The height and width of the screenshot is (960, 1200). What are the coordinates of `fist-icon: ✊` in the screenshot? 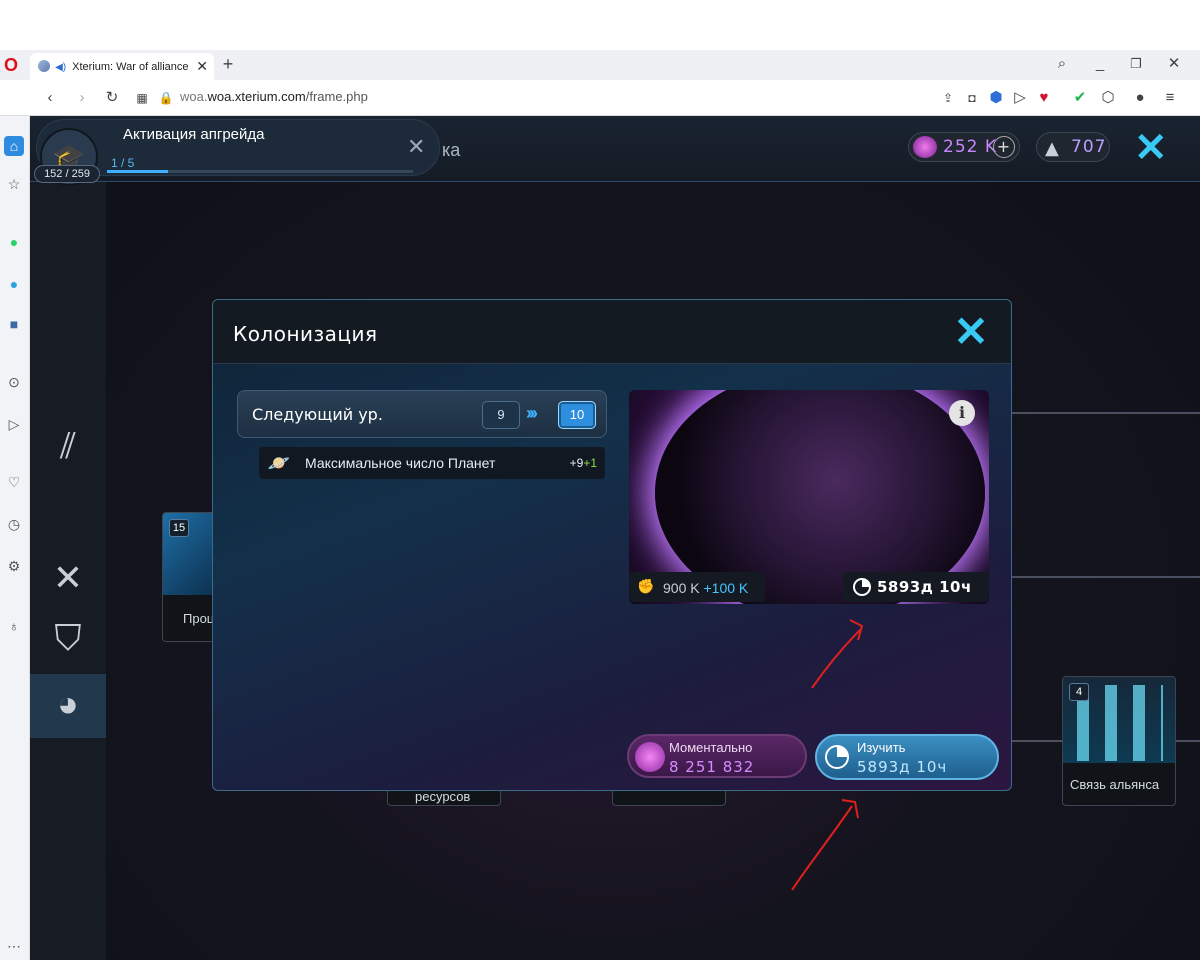 It's located at (646, 586).